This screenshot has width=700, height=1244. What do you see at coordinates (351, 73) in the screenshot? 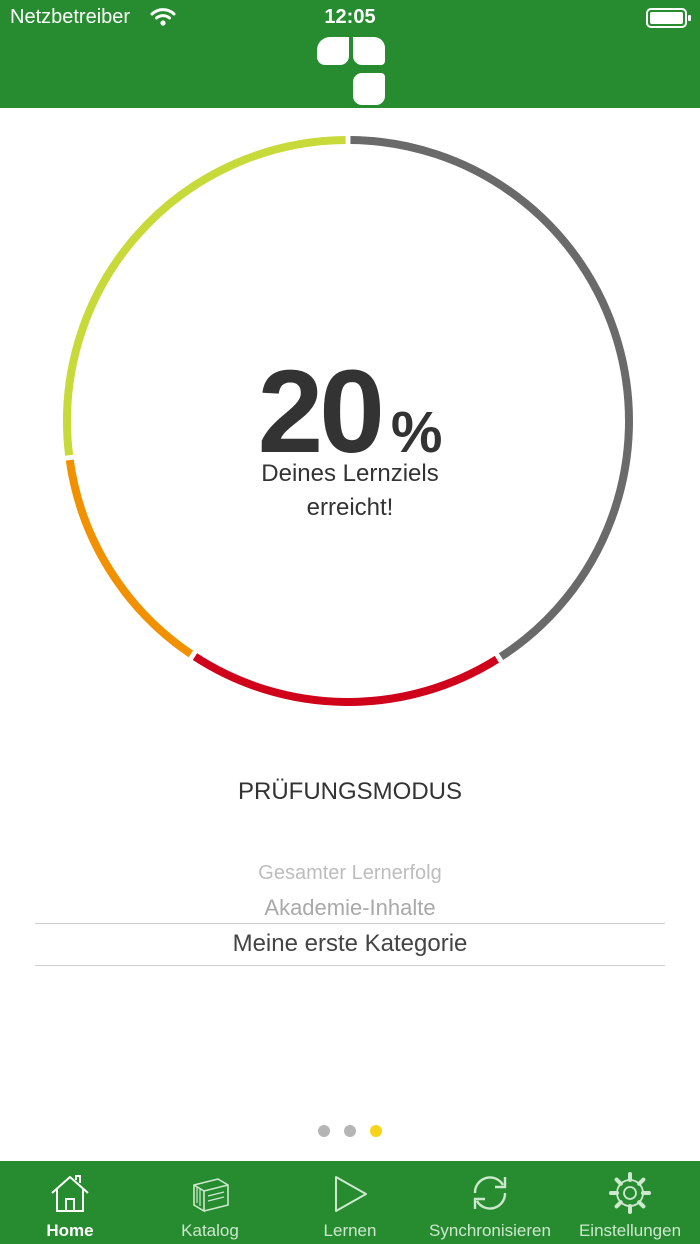
I see `app-logo` at bounding box center [351, 73].